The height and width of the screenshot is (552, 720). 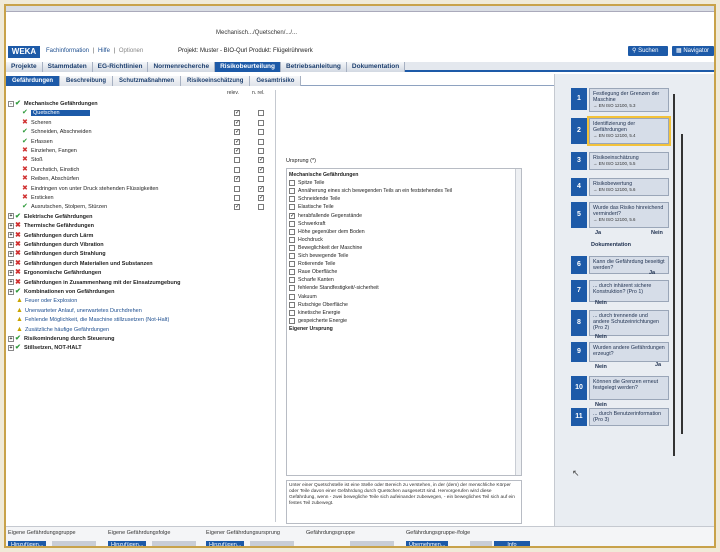 What do you see at coordinates (629, 352) in the screenshot?
I see `flow-step: Wurden andere Gefährdungen erzeugt?` at bounding box center [629, 352].